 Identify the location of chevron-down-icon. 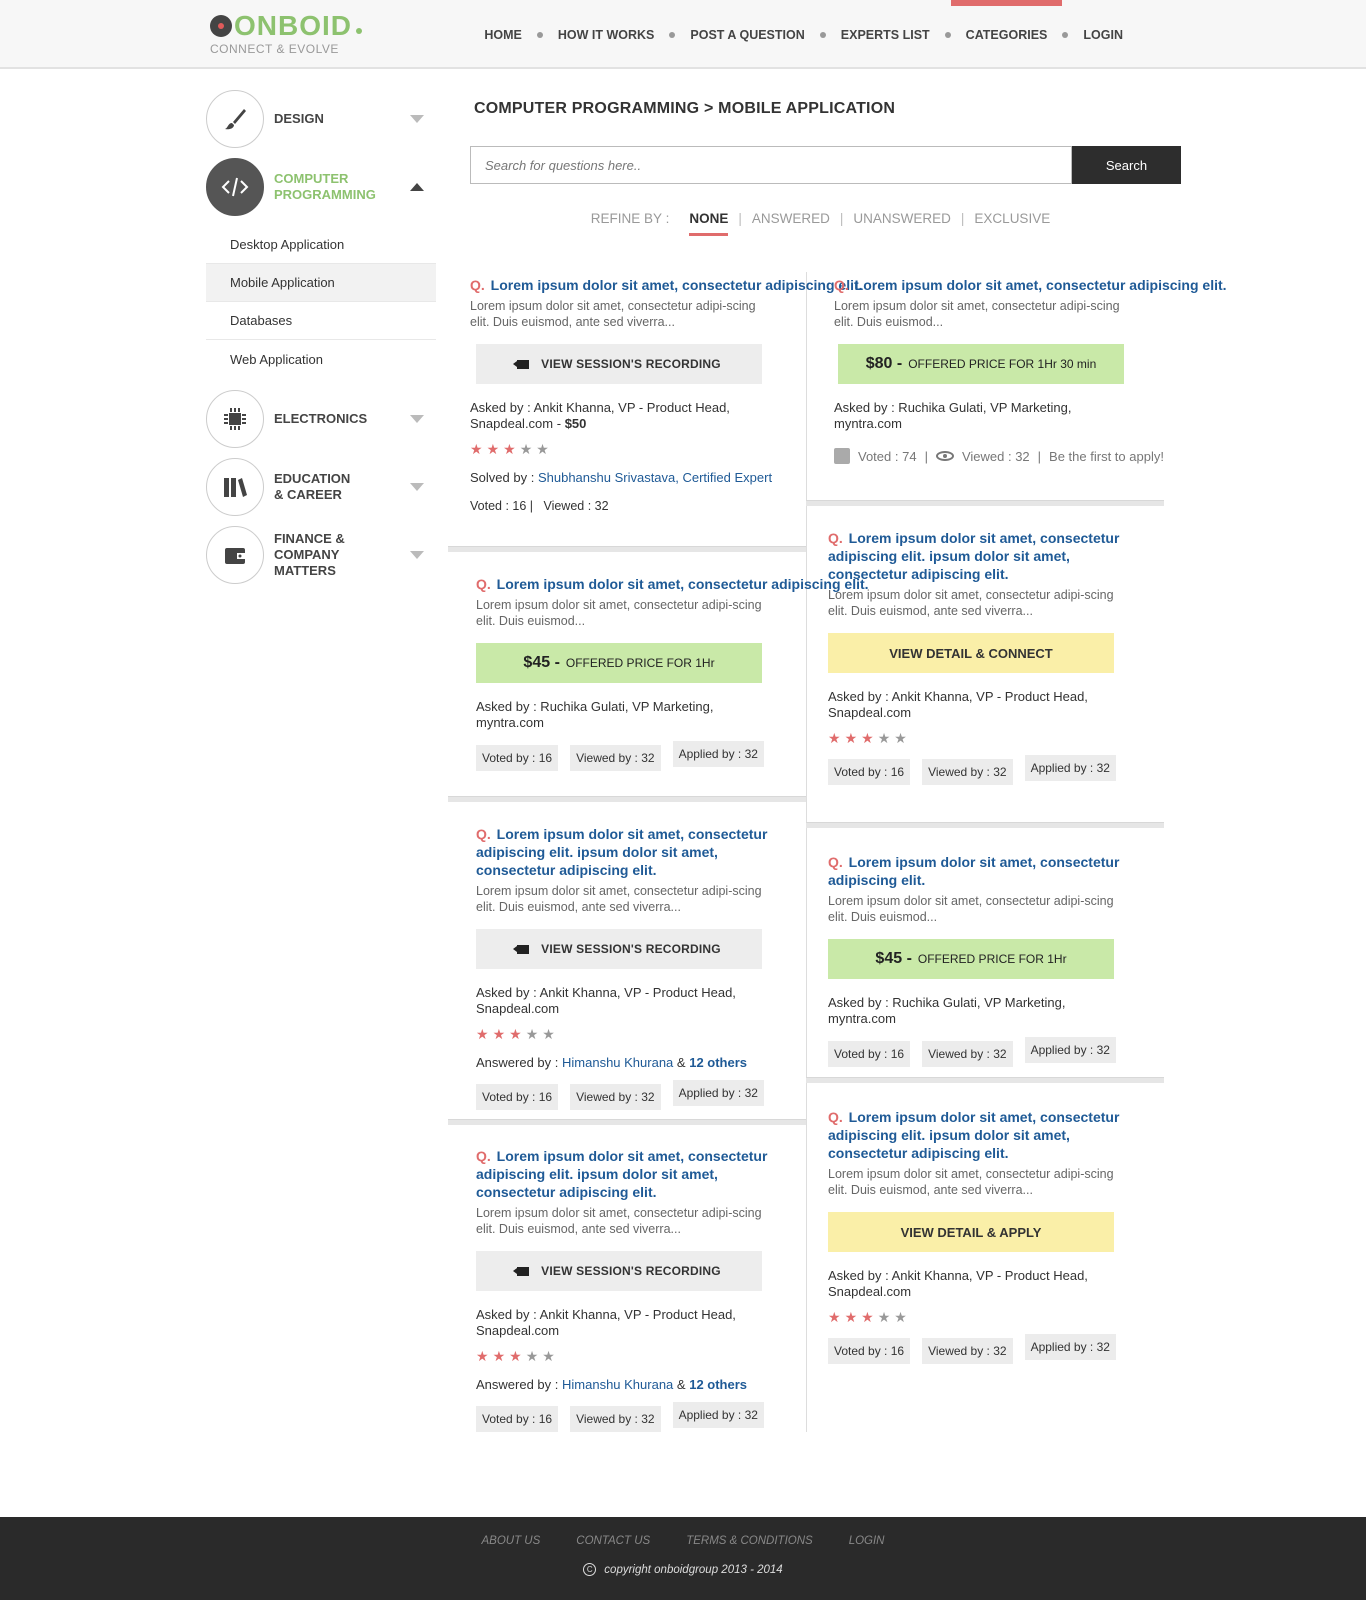
(417, 419).